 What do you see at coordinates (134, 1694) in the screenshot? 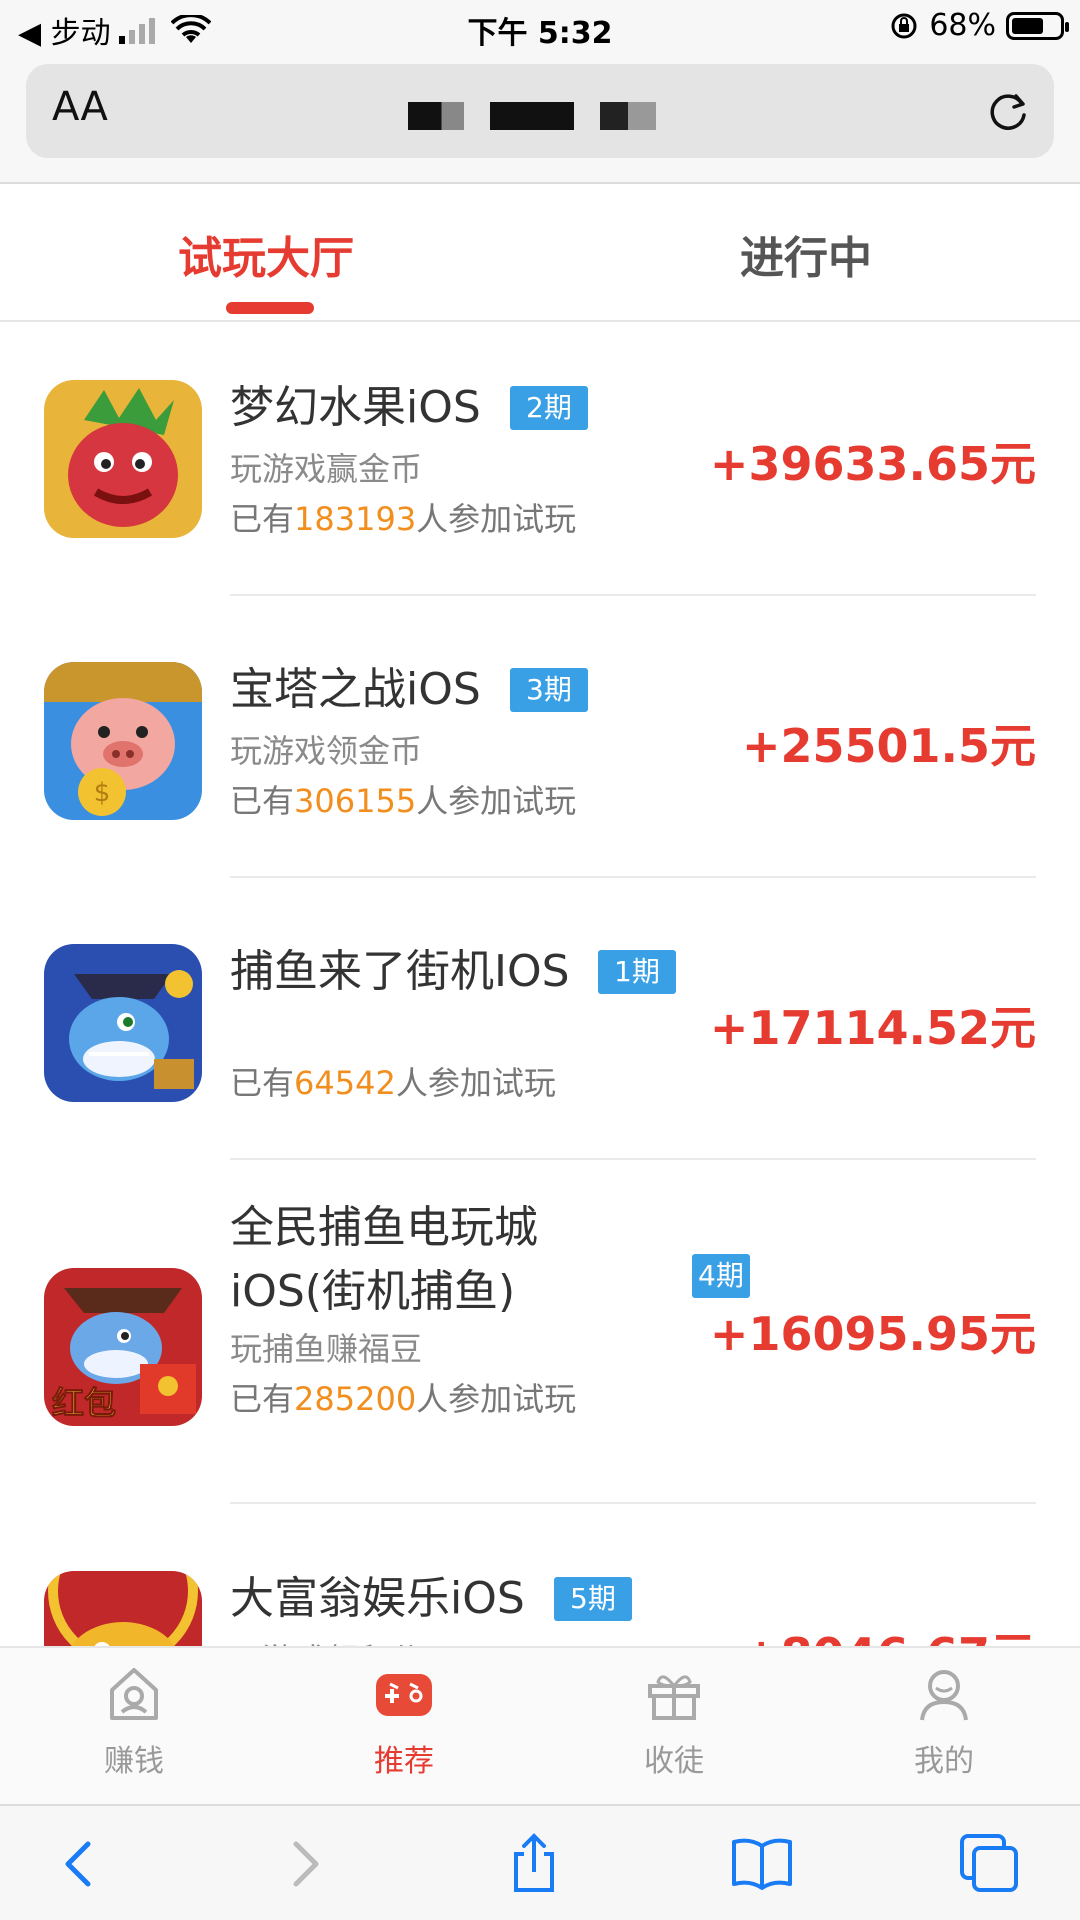
I see `earn-icon` at bounding box center [134, 1694].